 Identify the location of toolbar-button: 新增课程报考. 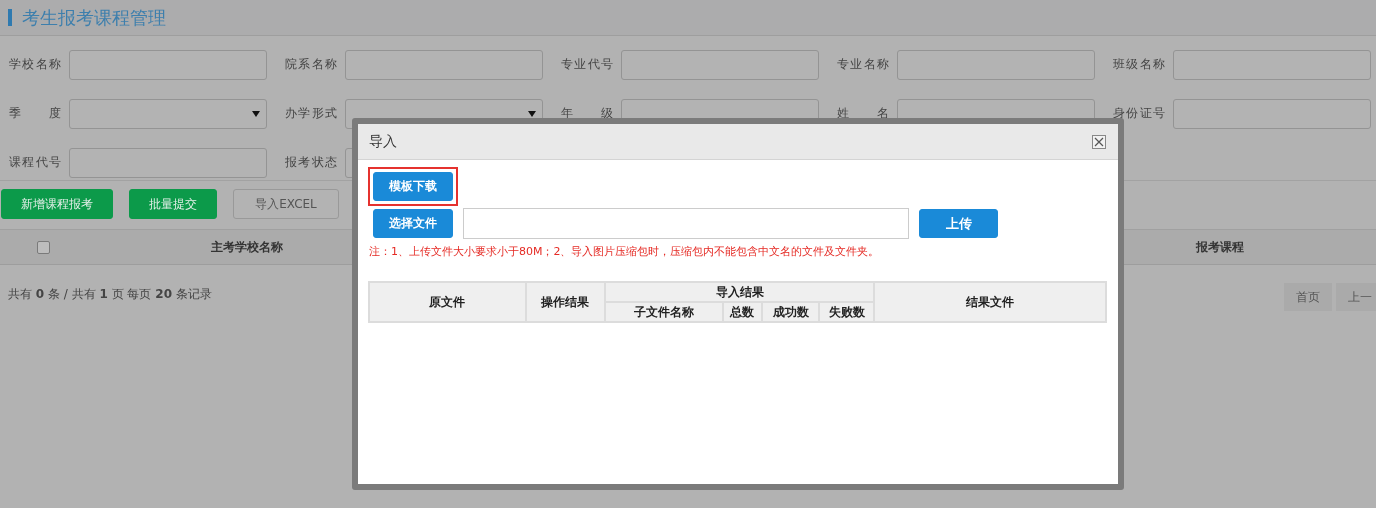
(57, 204).